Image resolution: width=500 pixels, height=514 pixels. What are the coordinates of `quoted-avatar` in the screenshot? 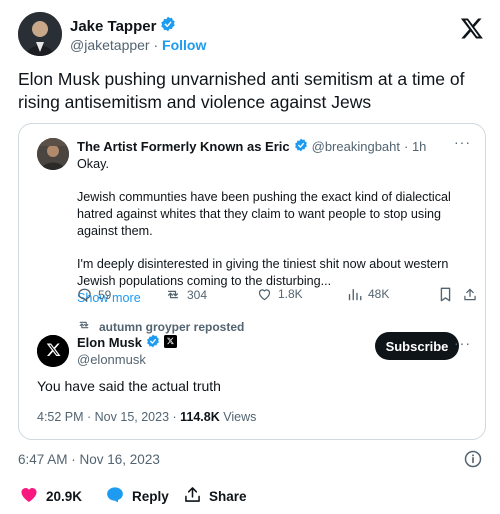 It's located at (53, 154).